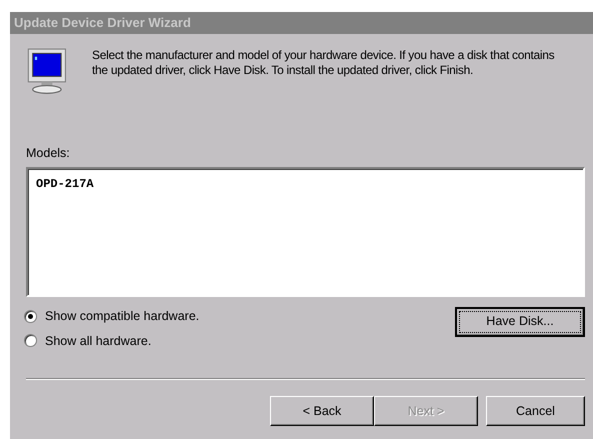 This screenshot has height=439, width=593. I want to click on cancel-button: Cancel, so click(535, 411).